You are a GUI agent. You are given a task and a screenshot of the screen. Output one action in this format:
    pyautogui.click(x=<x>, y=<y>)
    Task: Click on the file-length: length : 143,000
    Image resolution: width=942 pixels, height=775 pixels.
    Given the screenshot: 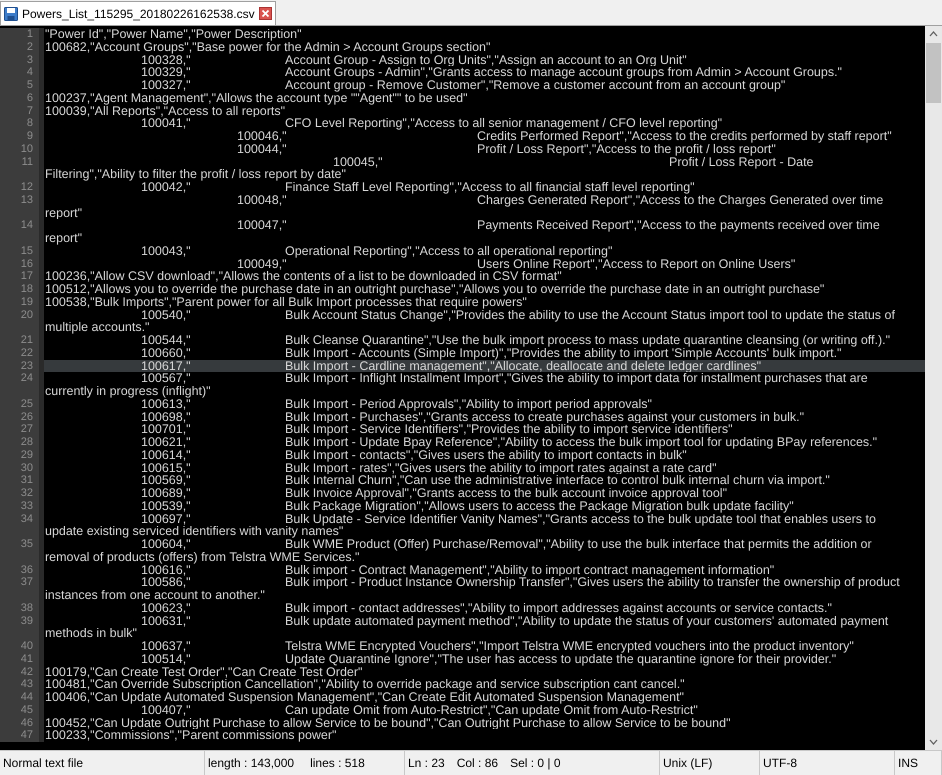 What is the action you would take?
    pyautogui.click(x=251, y=763)
    